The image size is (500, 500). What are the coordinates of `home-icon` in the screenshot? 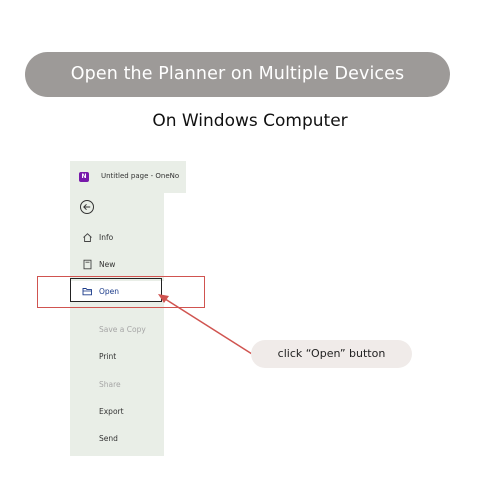 It's located at (87, 237).